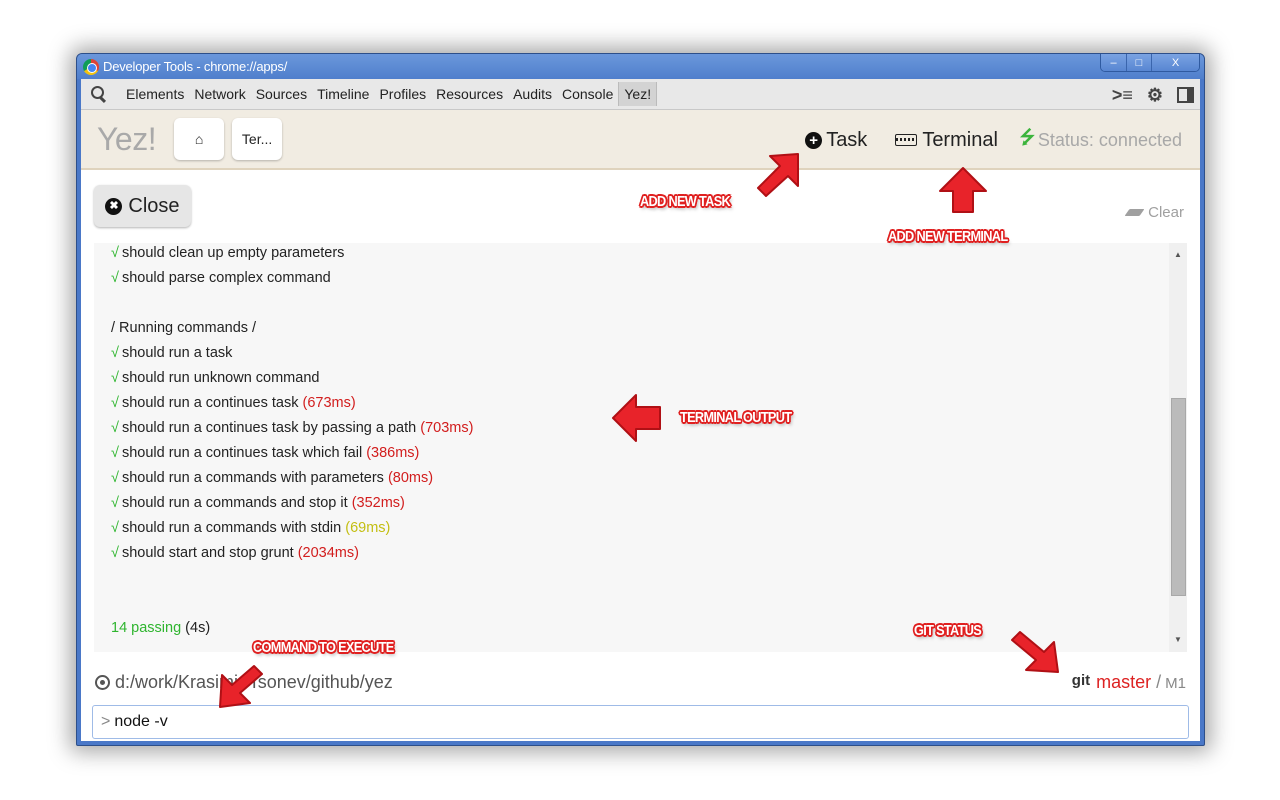  What do you see at coordinates (207, 553) in the screenshot?
I see `test-name: should start and stop grunt` at bounding box center [207, 553].